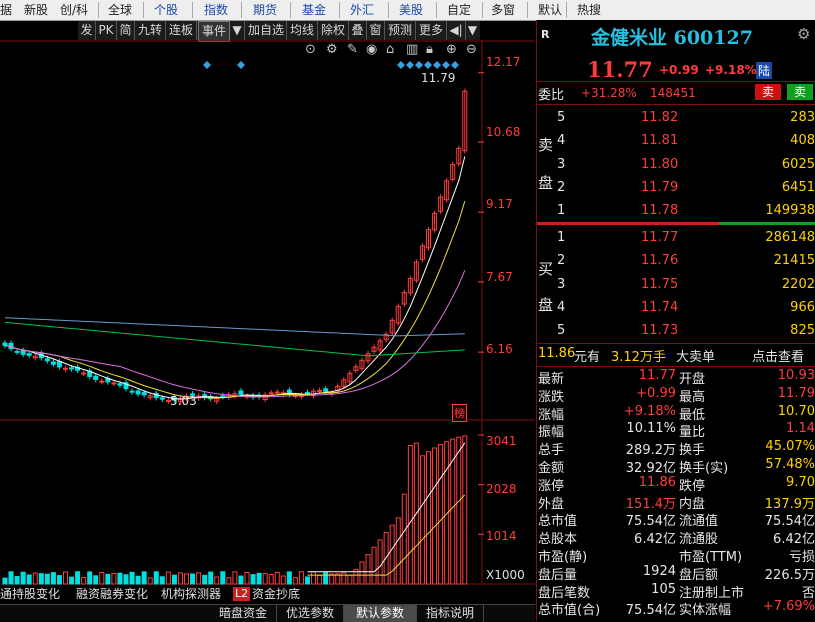  What do you see at coordinates (166, 10) in the screenshot?
I see `nav-item-stock: 个股` at bounding box center [166, 10].